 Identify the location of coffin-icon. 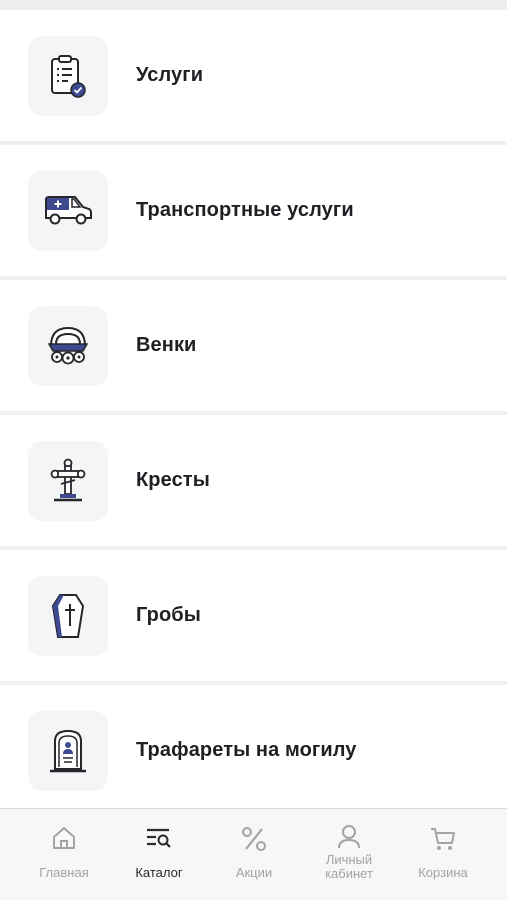
(68, 615).